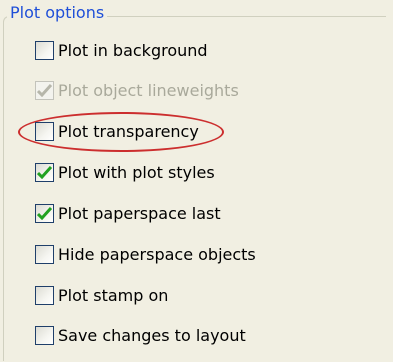  Describe the element at coordinates (136, 172) in the screenshot. I see `plot-with-plot-styles-label: Plot with plot styles` at that location.